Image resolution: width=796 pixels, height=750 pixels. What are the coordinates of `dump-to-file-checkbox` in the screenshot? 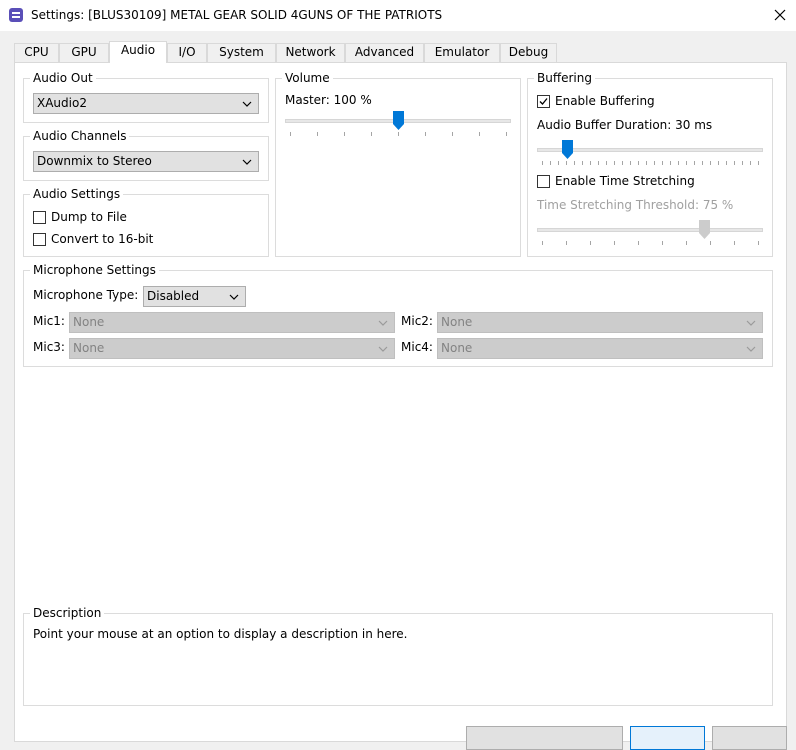 It's located at (39, 217).